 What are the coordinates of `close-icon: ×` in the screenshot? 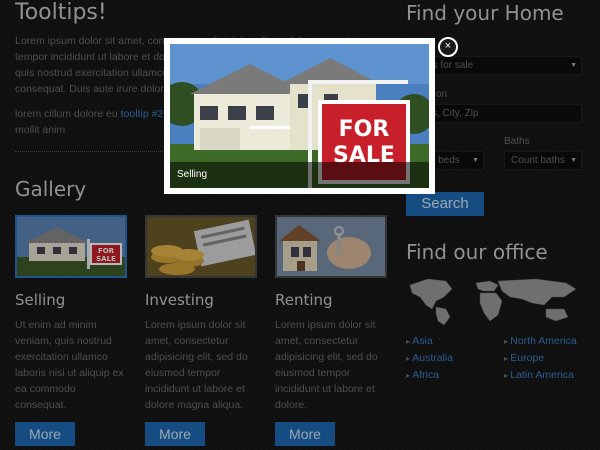 It's located at (448, 47).